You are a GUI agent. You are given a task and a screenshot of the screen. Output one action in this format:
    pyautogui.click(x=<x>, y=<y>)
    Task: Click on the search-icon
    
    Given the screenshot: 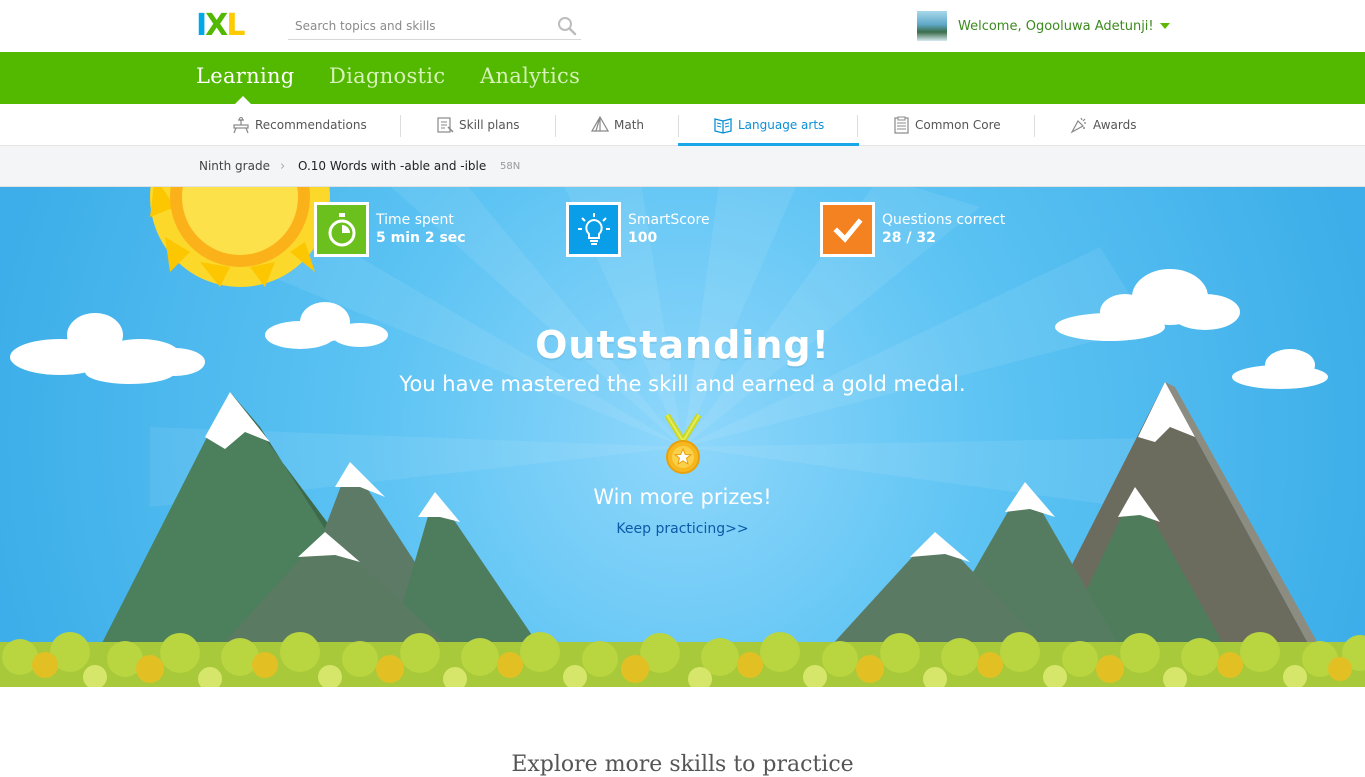 What is the action you would take?
    pyautogui.click(x=567, y=26)
    